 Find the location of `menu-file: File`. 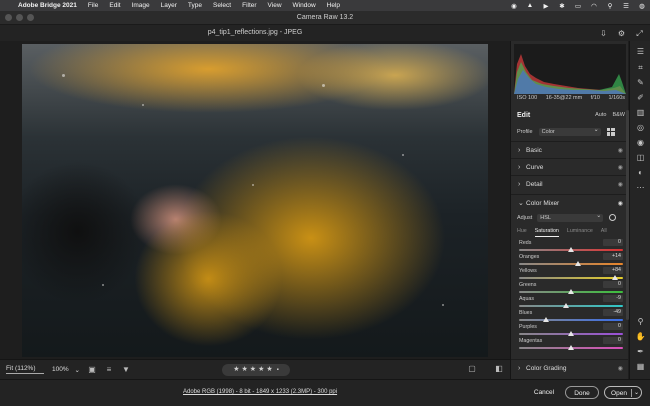

menu-file: File is located at coordinates (93, 5).